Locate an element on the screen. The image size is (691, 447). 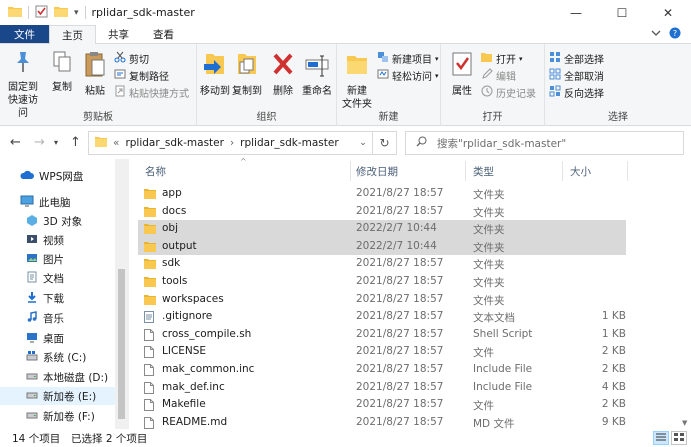
folder-icon is located at coordinates (150, 195).